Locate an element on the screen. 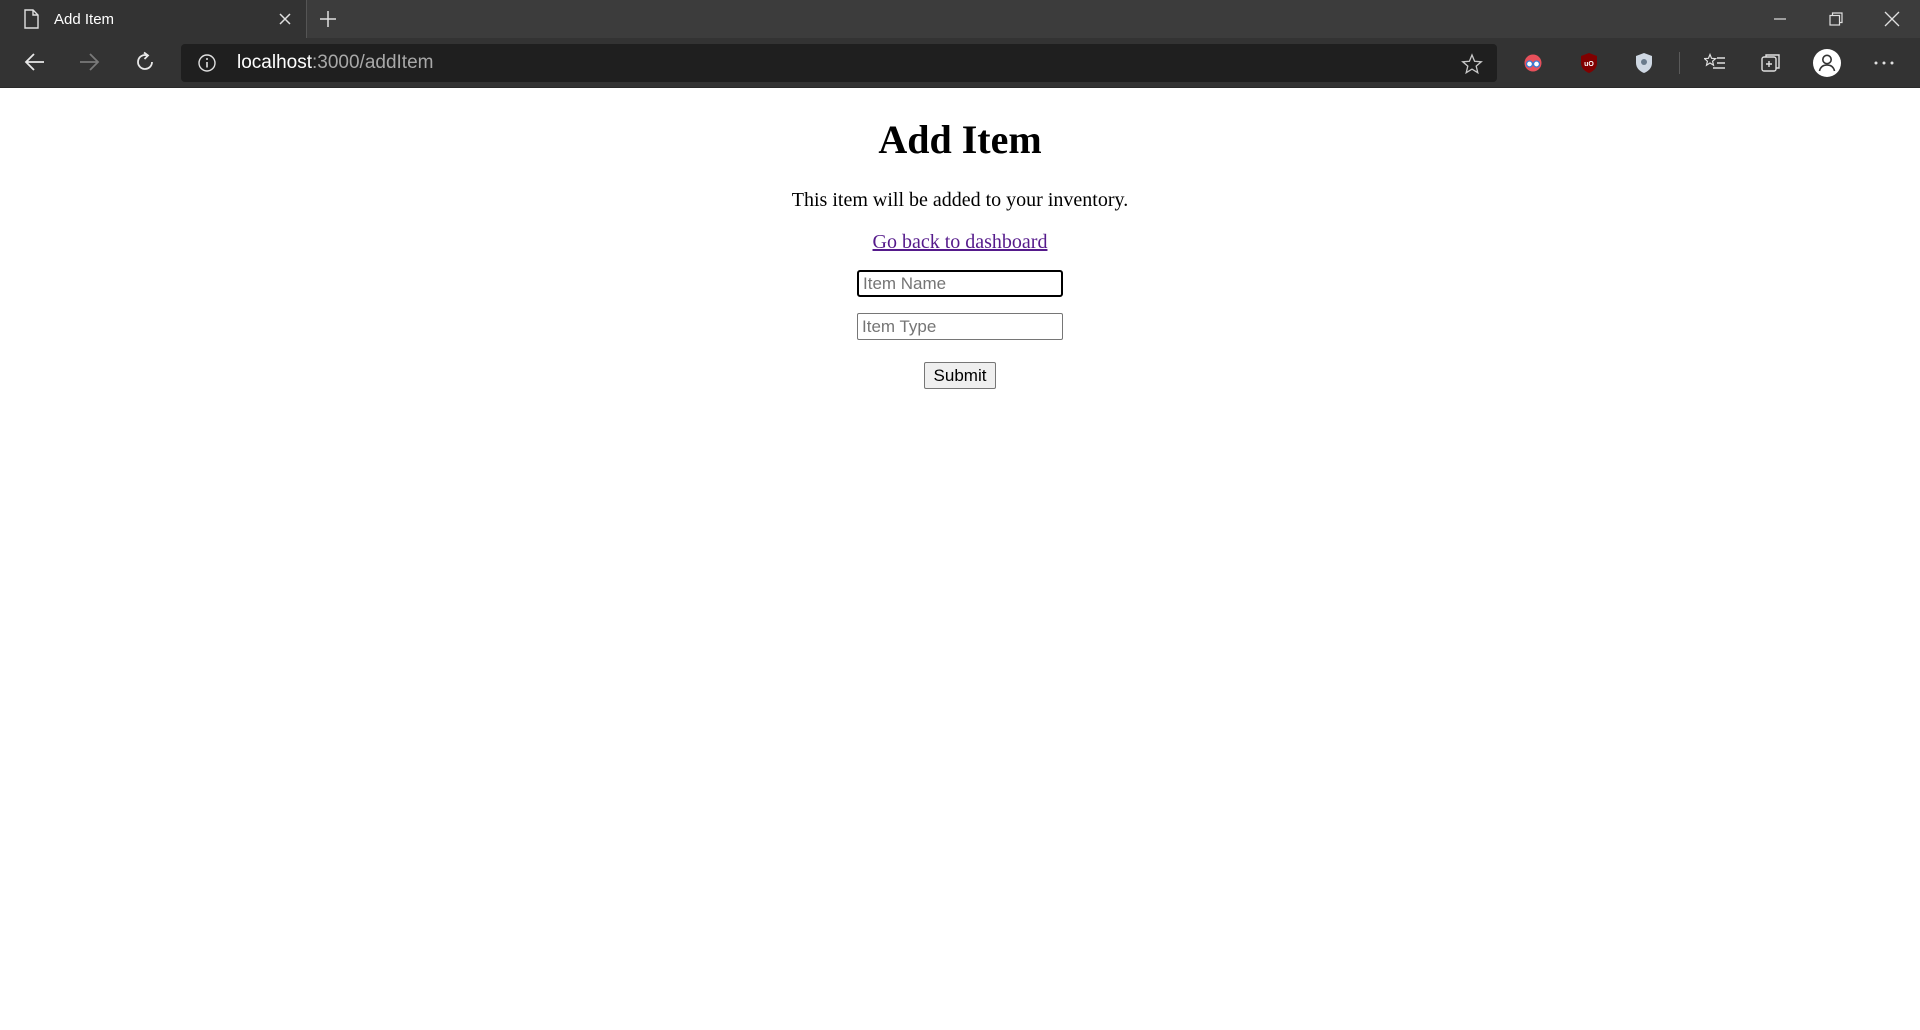  submit-button: Submit is located at coordinates (960, 375).